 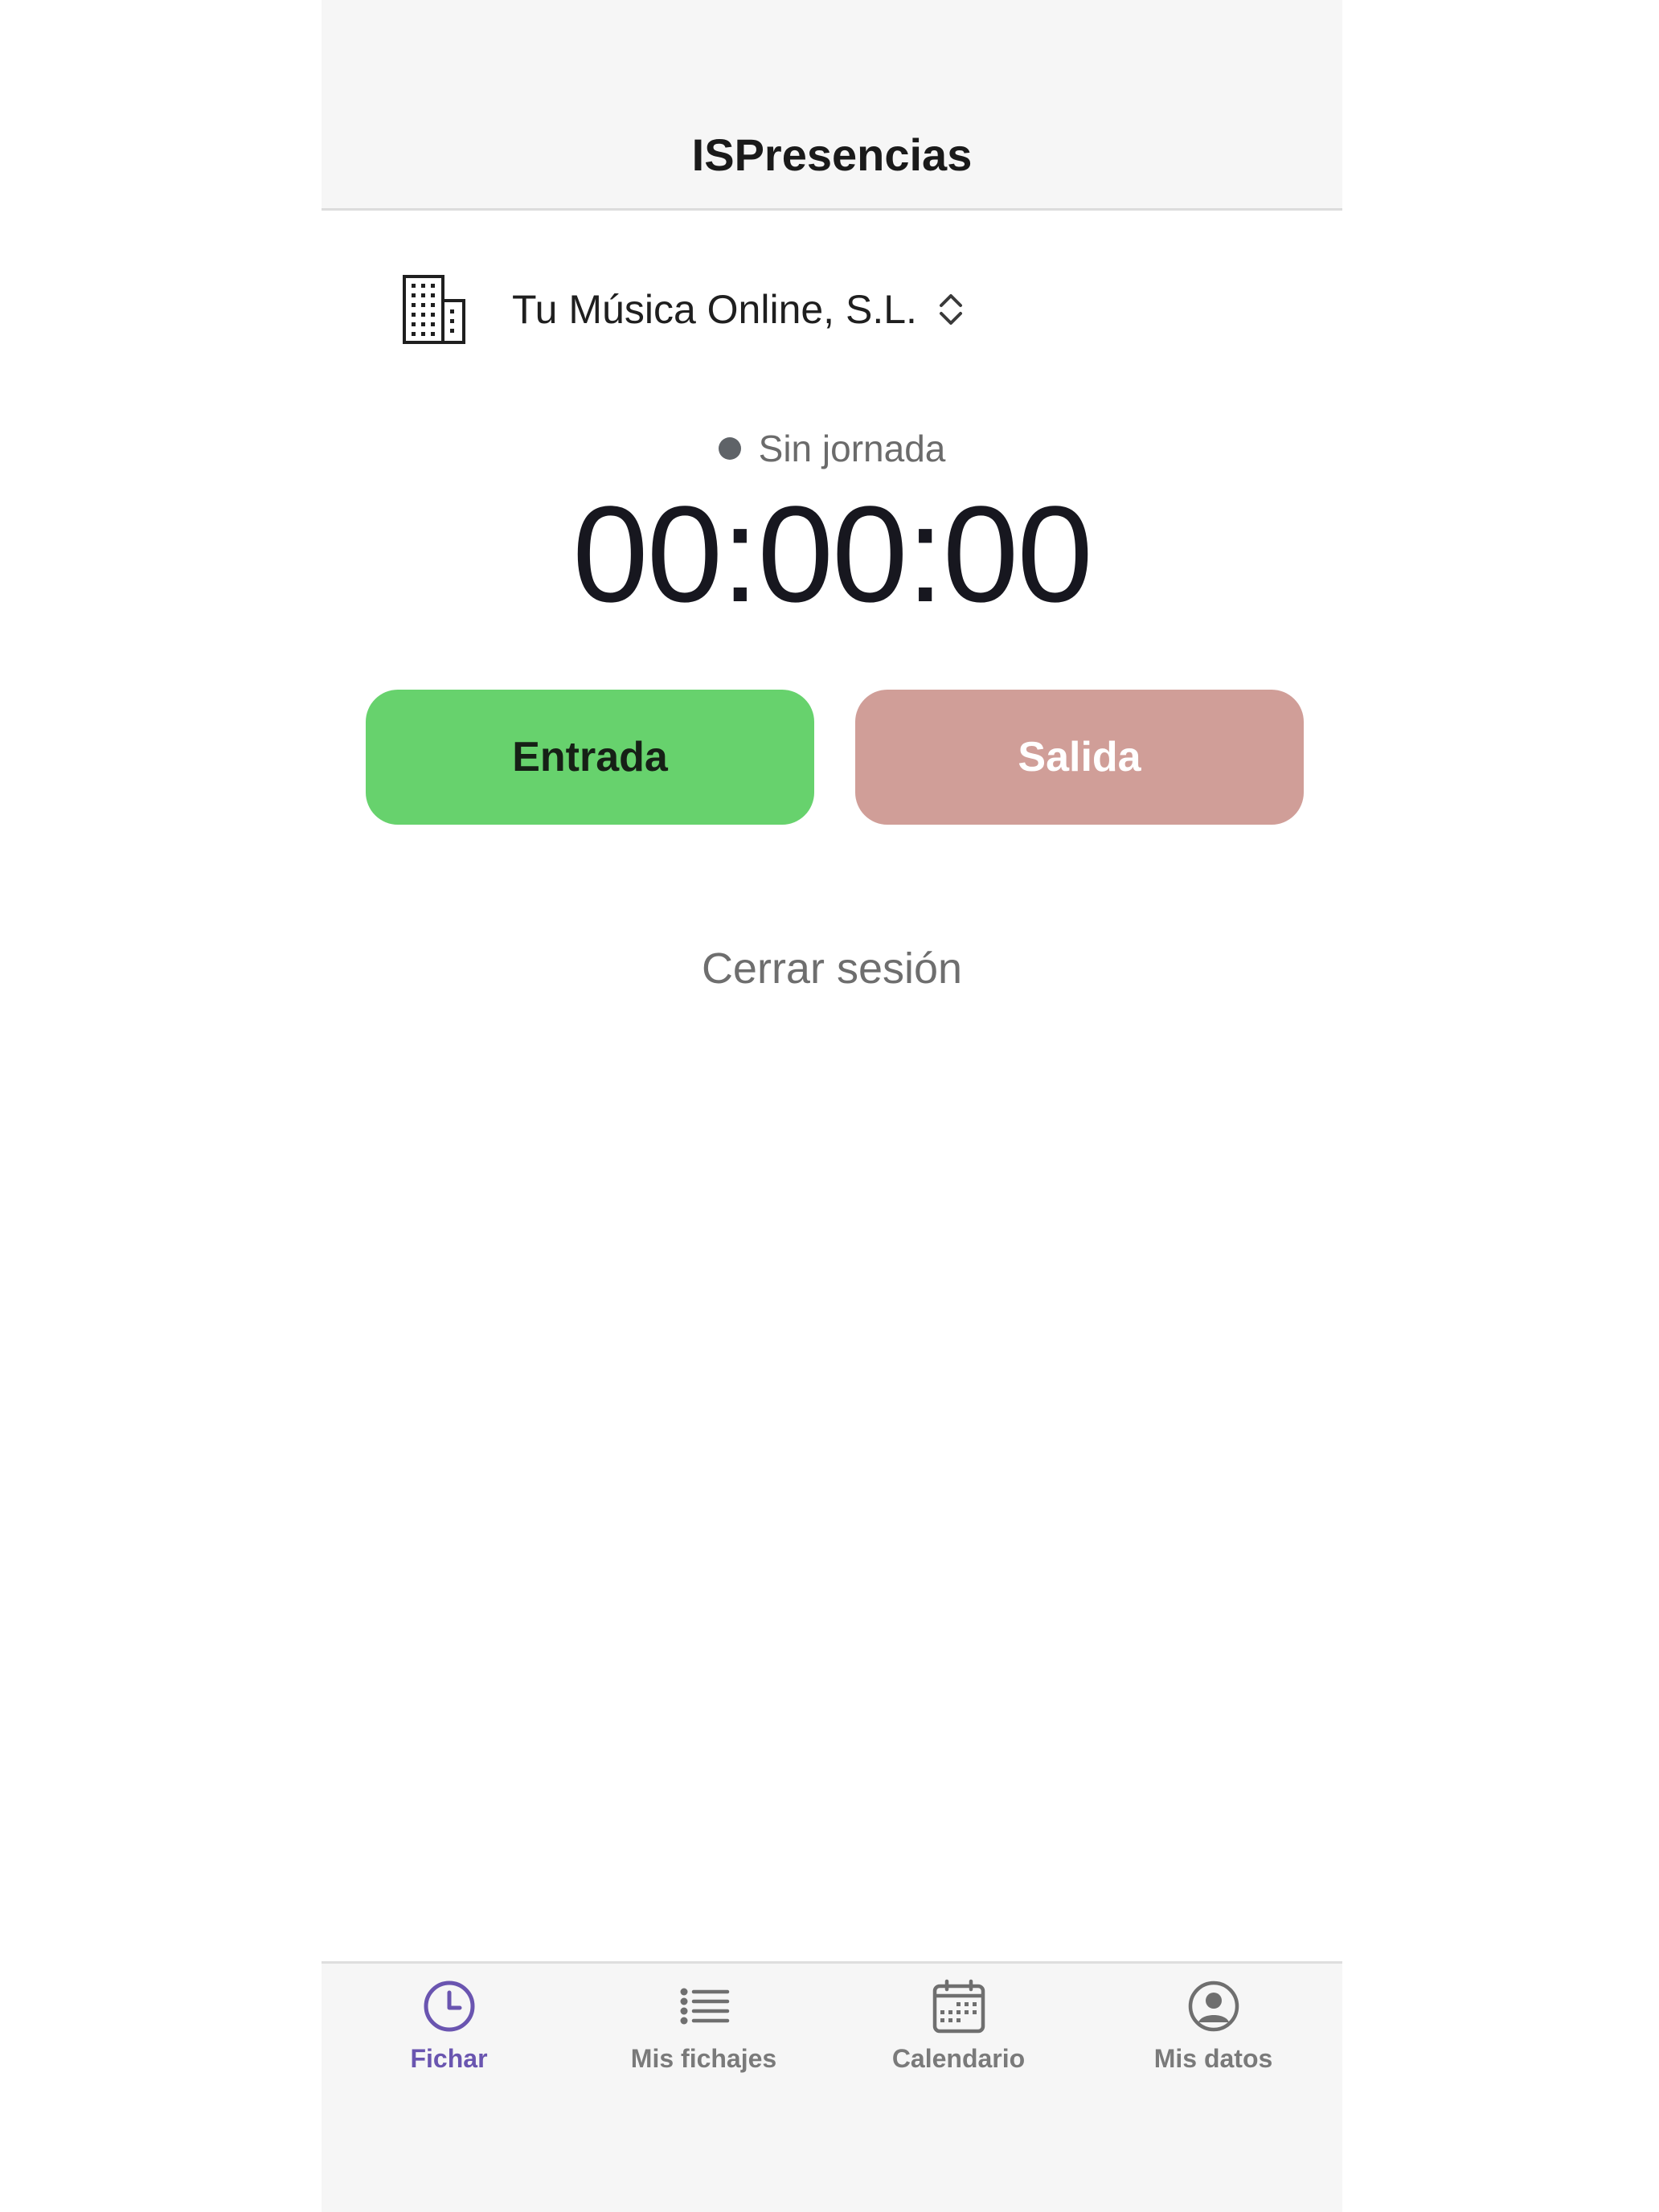 What do you see at coordinates (832, 969) in the screenshot?
I see `logout-link: Cerrar sesión` at bounding box center [832, 969].